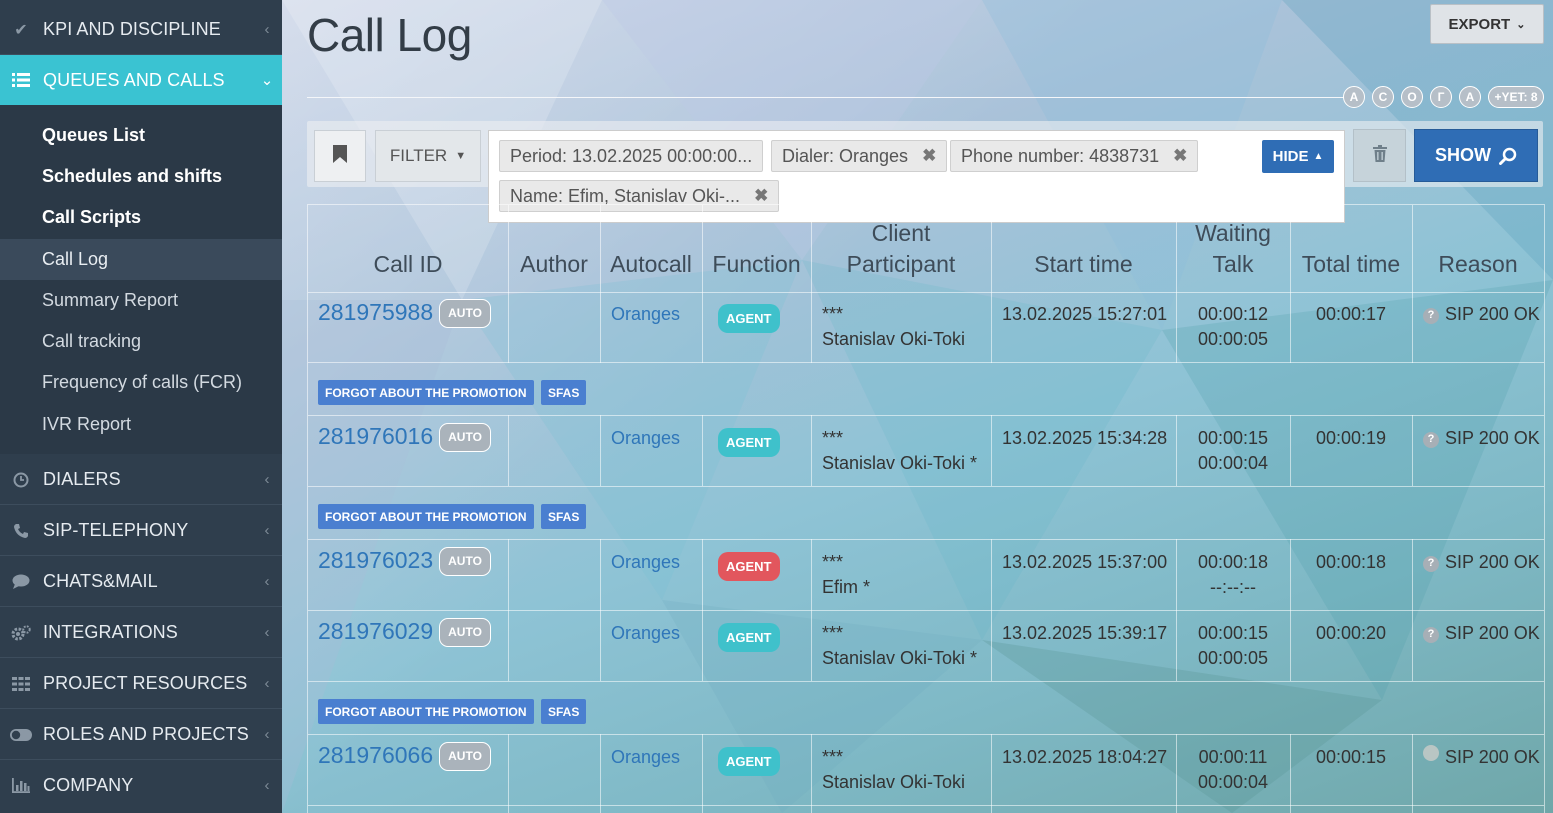  What do you see at coordinates (1318, 156) in the screenshot?
I see `caret-up-icon: ▲` at bounding box center [1318, 156].